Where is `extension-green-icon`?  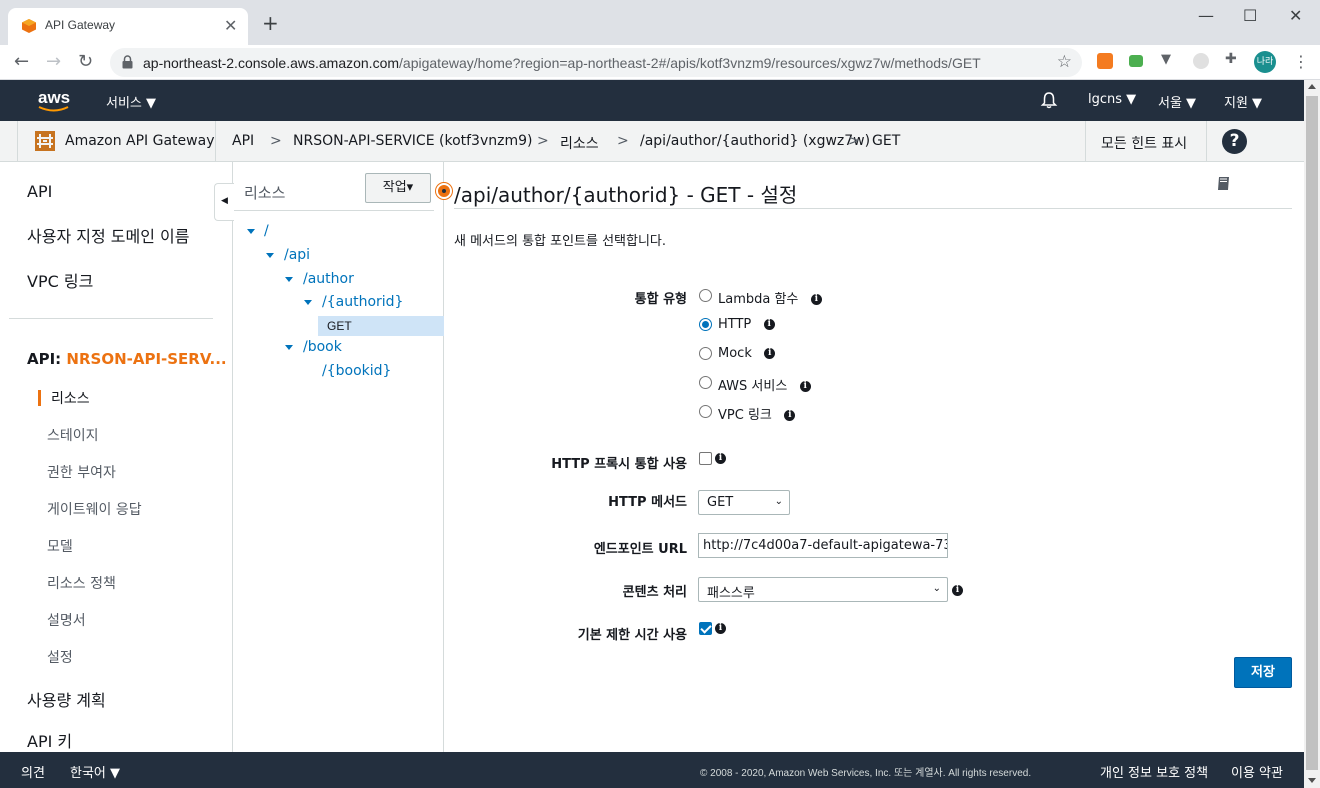 extension-green-icon is located at coordinates (1136, 61).